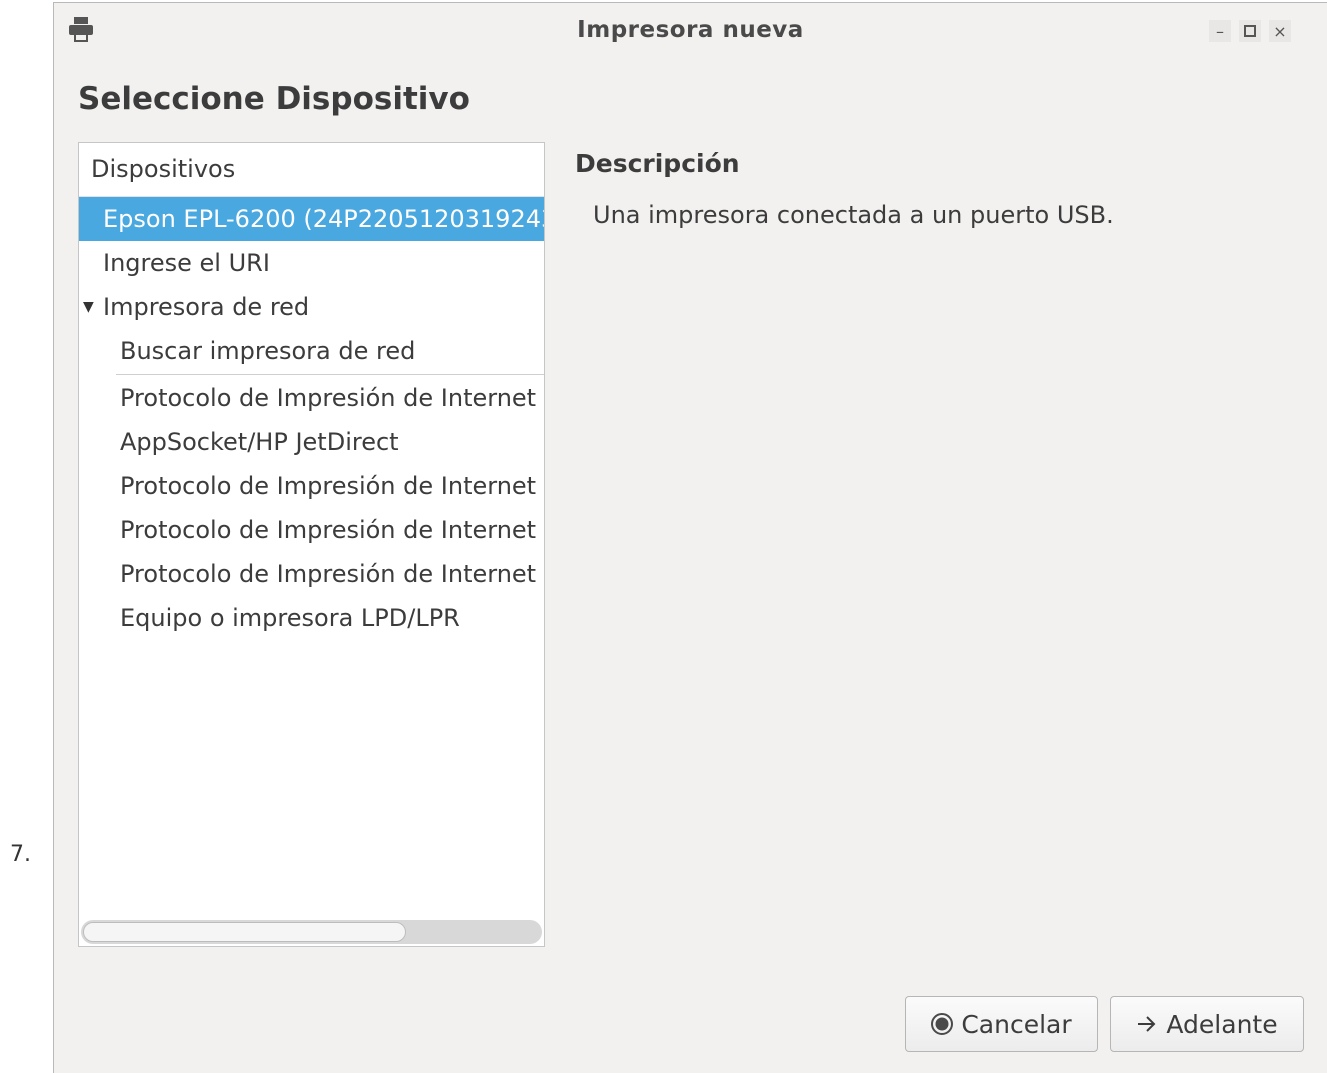 The width and height of the screenshot is (1327, 1073). I want to click on tree-item-find-network-printer: Buscar impresora de red, so click(311, 351).